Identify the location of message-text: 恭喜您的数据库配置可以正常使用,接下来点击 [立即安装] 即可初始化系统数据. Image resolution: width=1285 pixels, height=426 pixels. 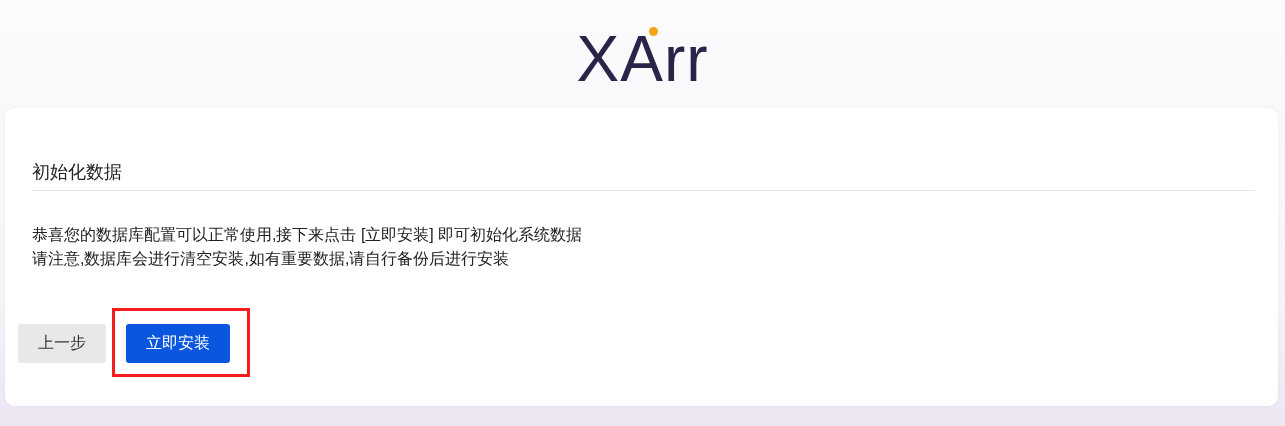
(308, 235).